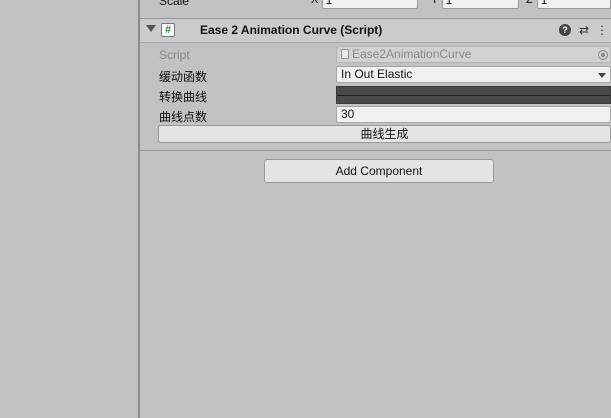 This screenshot has height=418, width=611. What do you see at coordinates (168, 30) in the screenshot?
I see `script-icon: #` at bounding box center [168, 30].